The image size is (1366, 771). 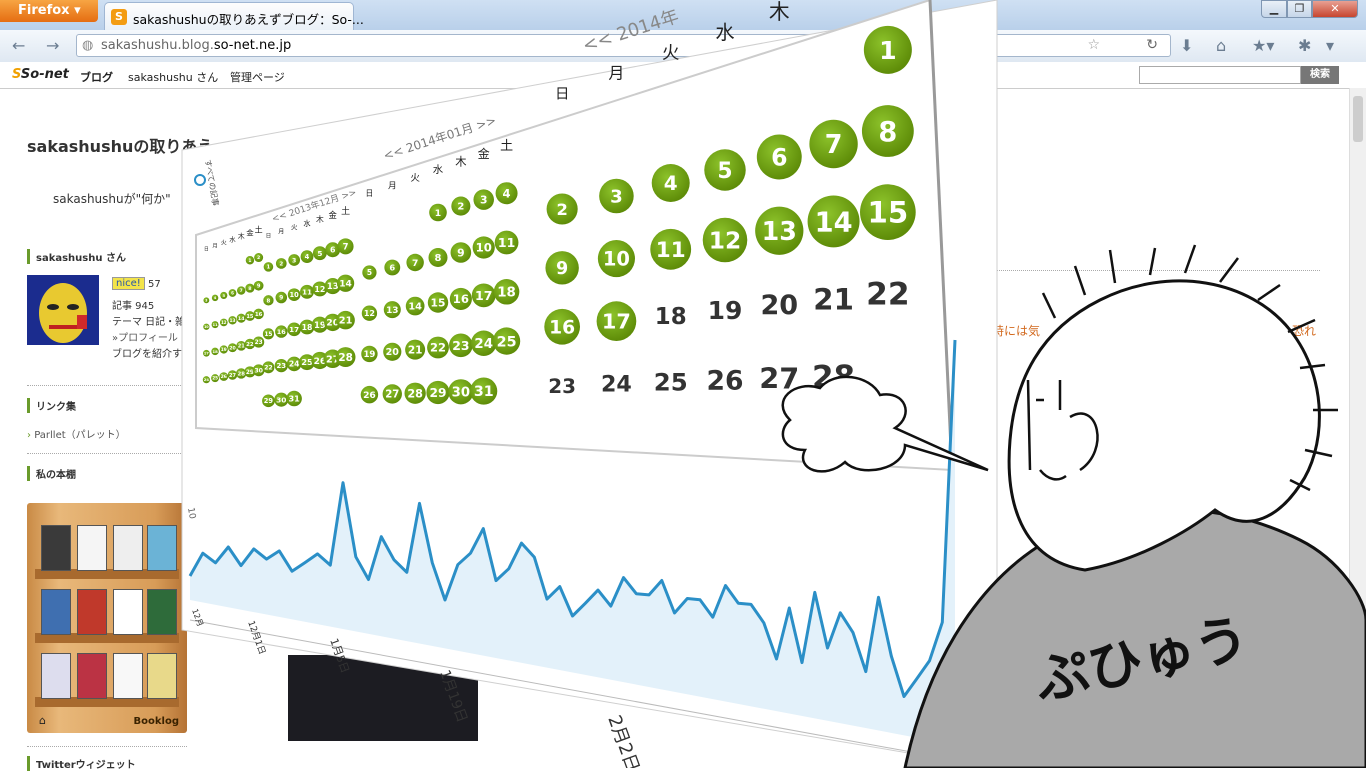 I want to click on feb-2014-day-label: 12, so click(x=725, y=240).